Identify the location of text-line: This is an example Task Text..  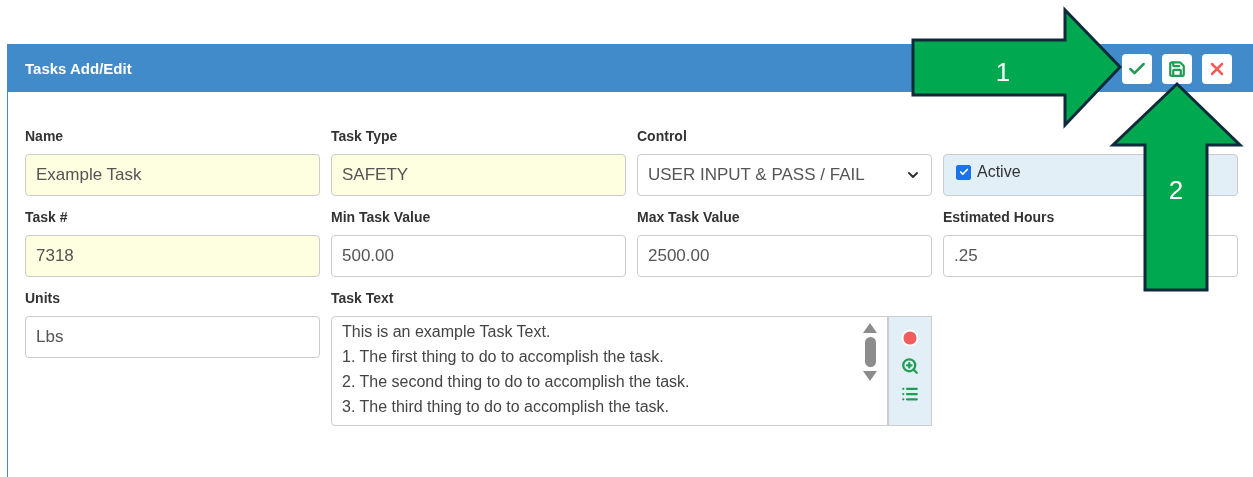
(447, 332).